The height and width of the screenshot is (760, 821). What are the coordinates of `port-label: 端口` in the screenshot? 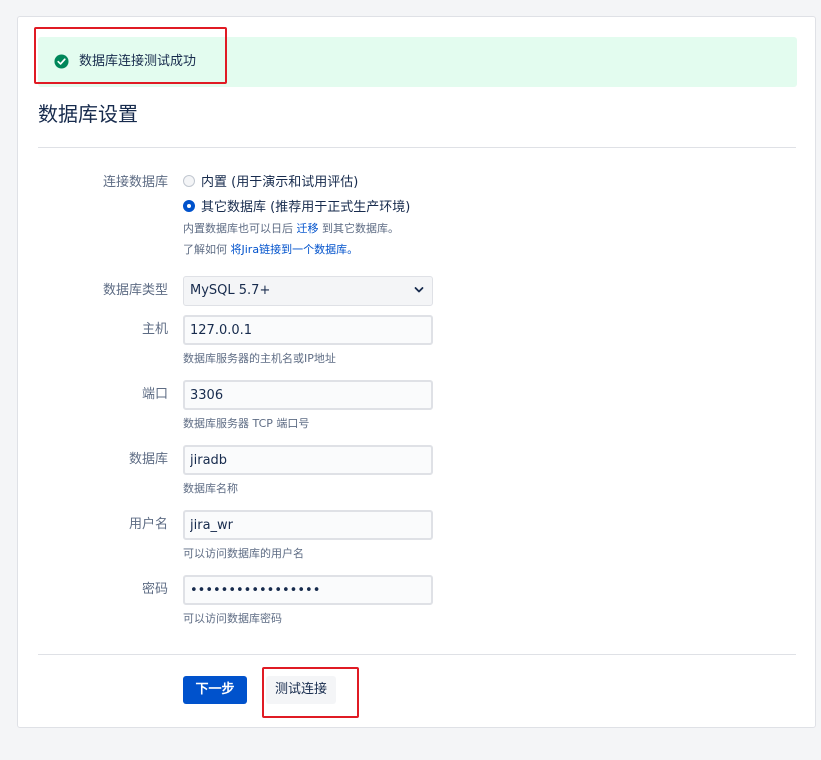 It's located at (154, 394).